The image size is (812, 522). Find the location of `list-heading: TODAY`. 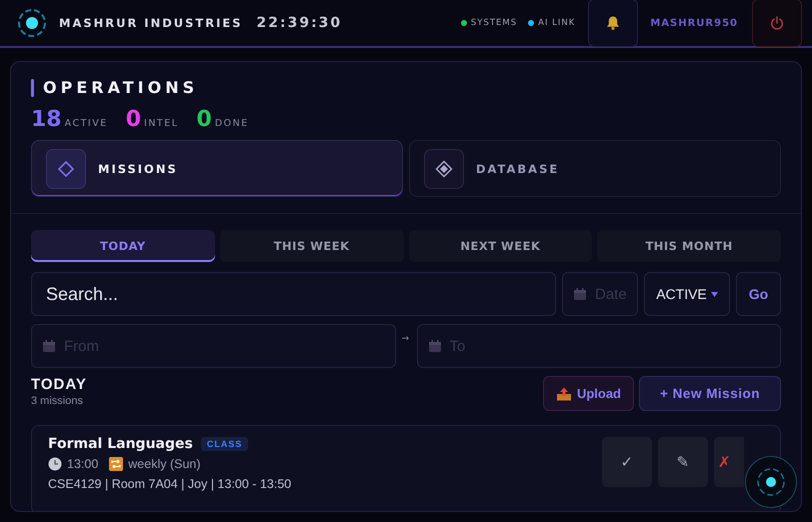

list-heading: TODAY is located at coordinates (59, 384).